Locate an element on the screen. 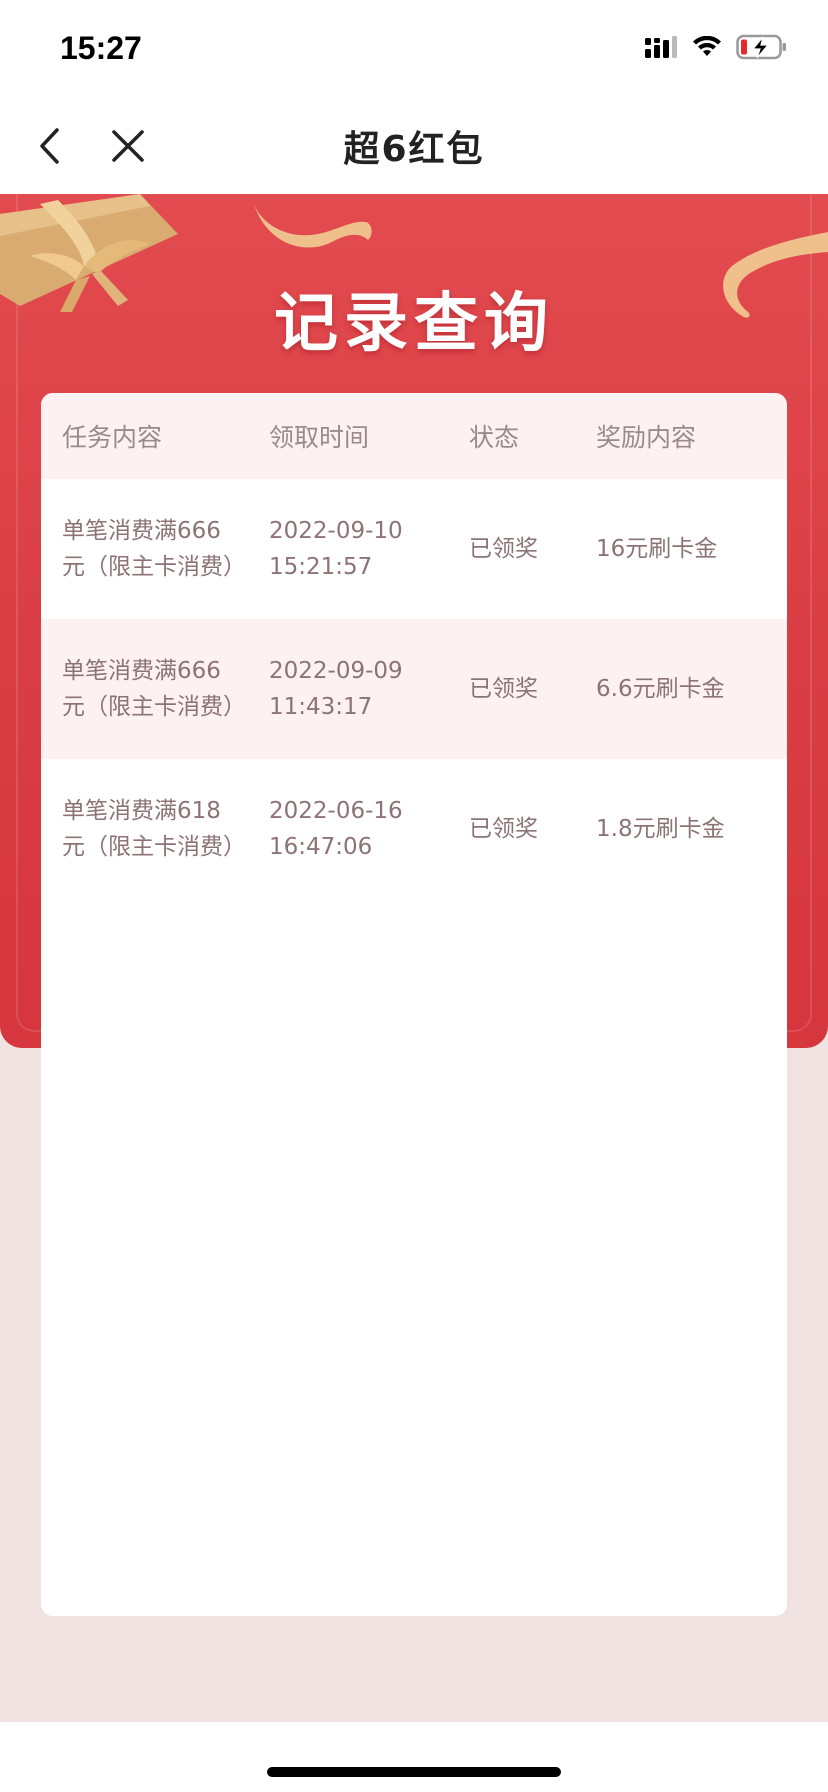 The height and width of the screenshot is (1792, 828). time-date: 2022-09-09 is located at coordinates (336, 671).